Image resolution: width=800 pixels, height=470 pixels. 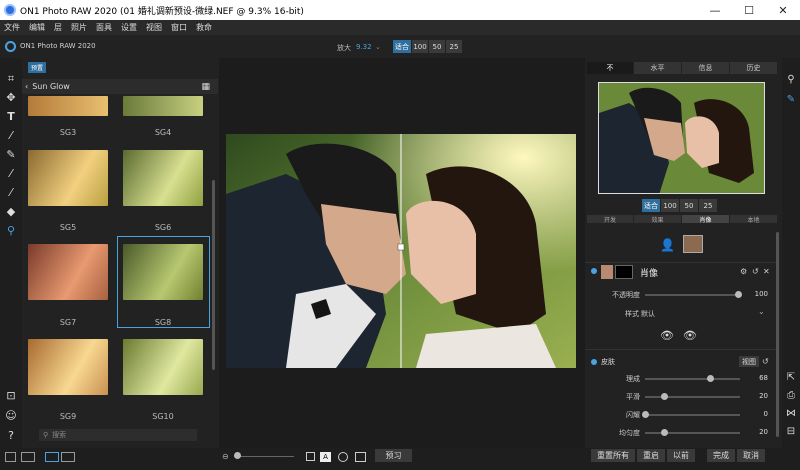 I want to click on share-icon: ⋈, so click(x=791, y=413).